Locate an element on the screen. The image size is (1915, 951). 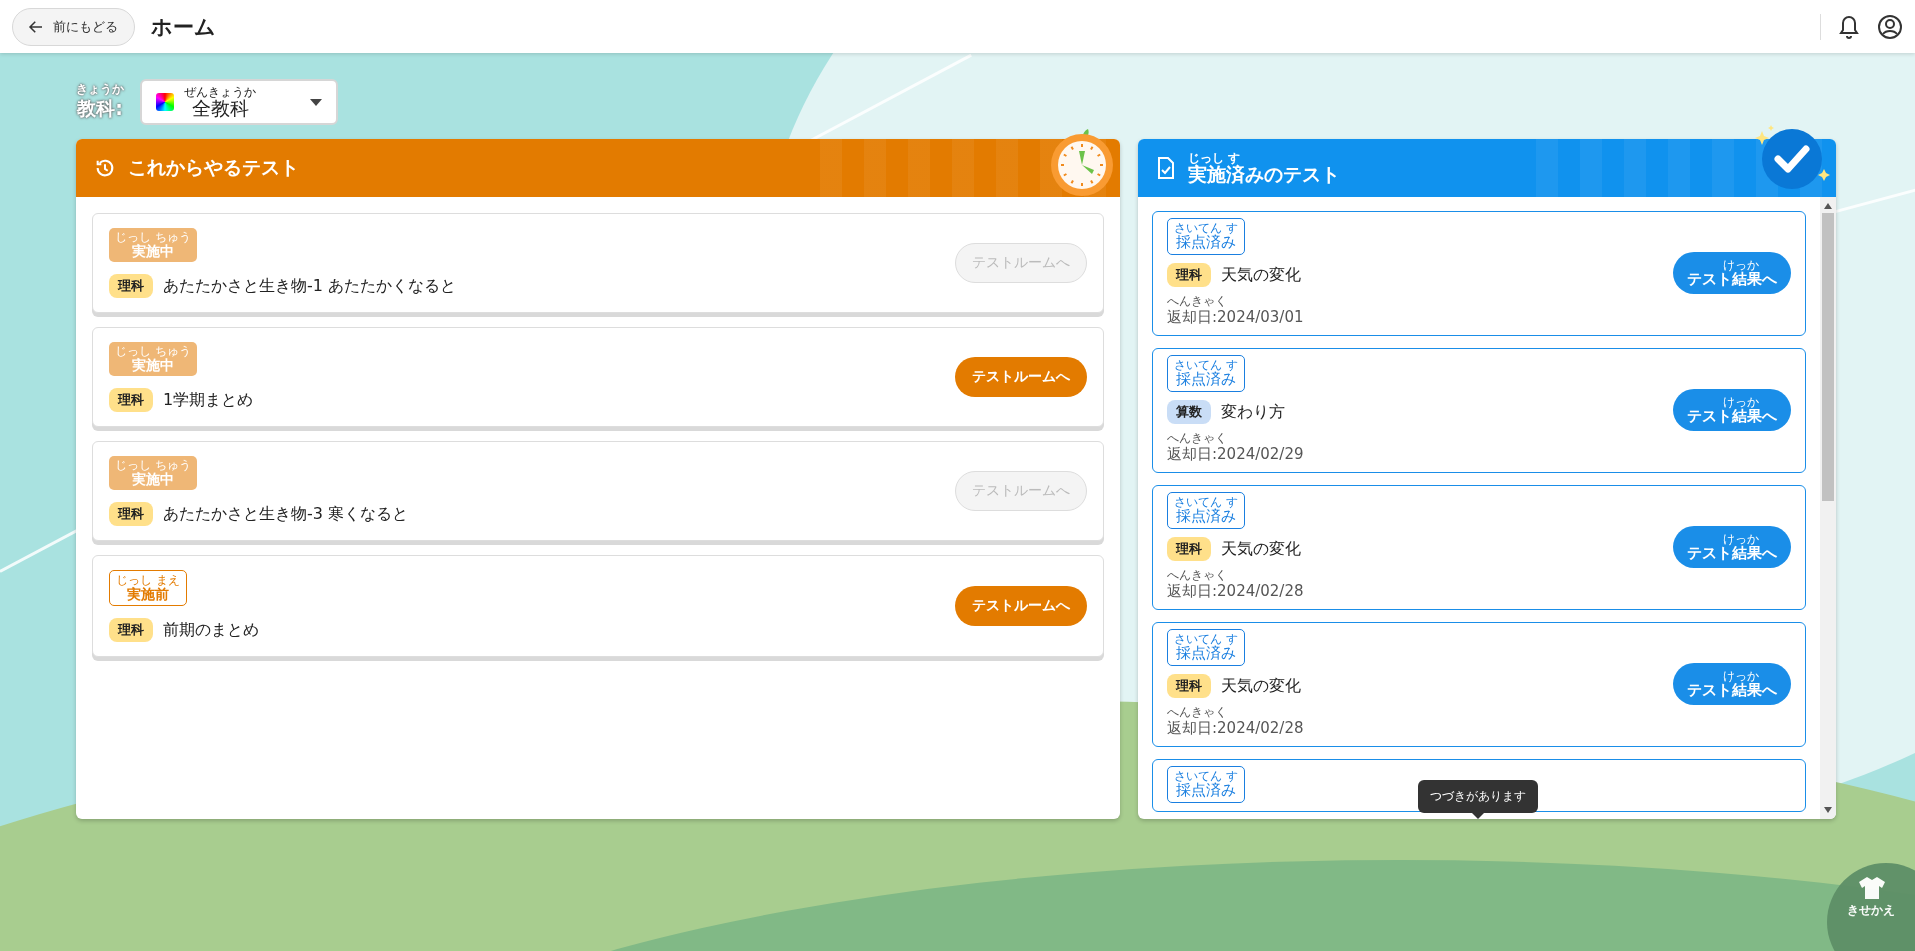
subject-value: 全教科 is located at coordinates (220, 108).